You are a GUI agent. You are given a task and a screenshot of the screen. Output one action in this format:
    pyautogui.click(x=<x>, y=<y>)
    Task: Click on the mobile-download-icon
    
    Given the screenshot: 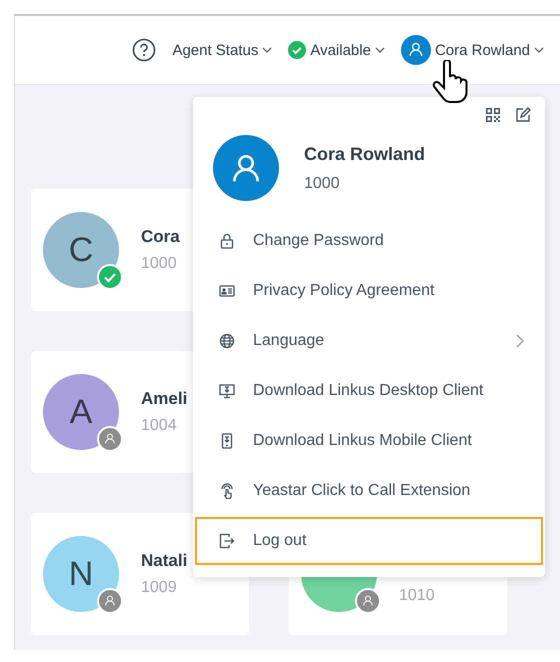 What is the action you would take?
    pyautogui.click(x=227, y=441)
    